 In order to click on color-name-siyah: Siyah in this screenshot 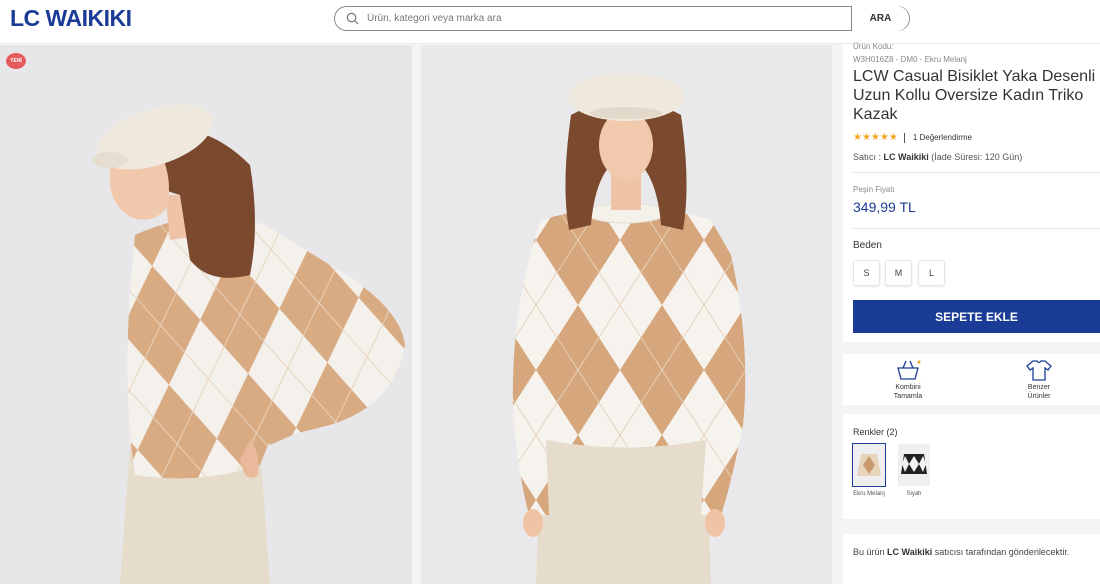, I will do `click(914, 494)`.